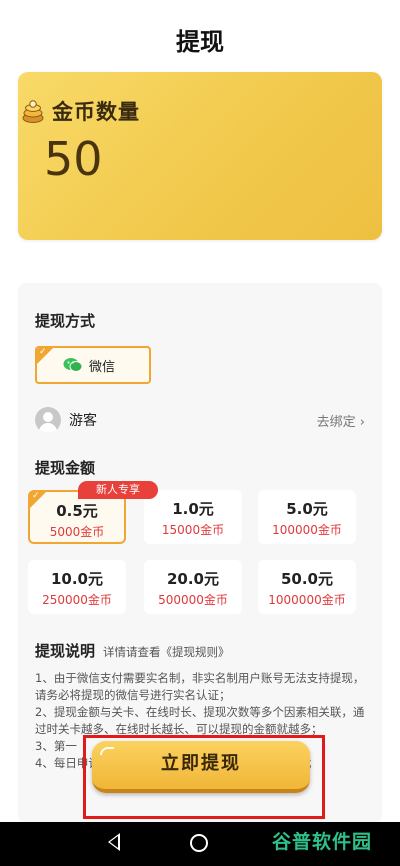 The height and width of the screenshot is (866, 400). Describe the element at coordinates (96, 112) in the screenshot. I see `coin-count-label: 金币数量` at that location.